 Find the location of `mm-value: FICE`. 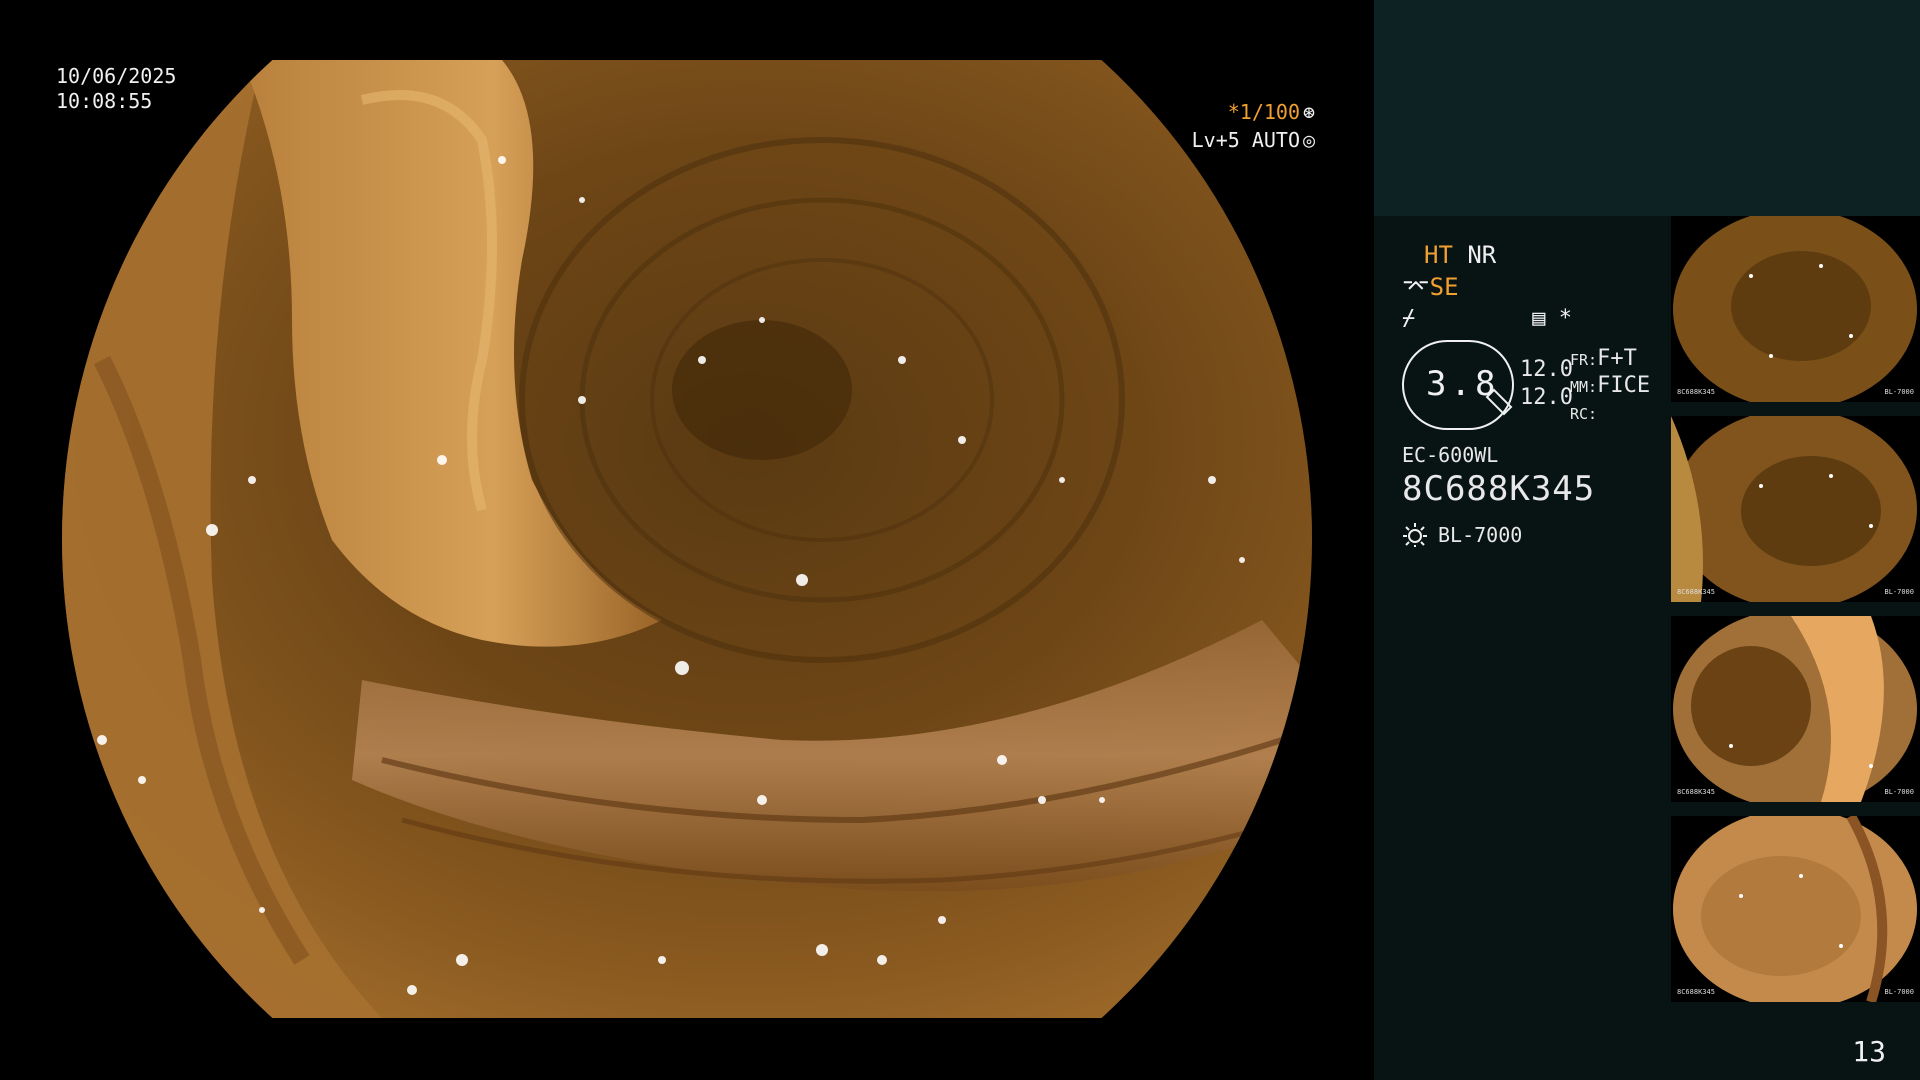

mm-value: FICE is located at coordinates (1624, 385).